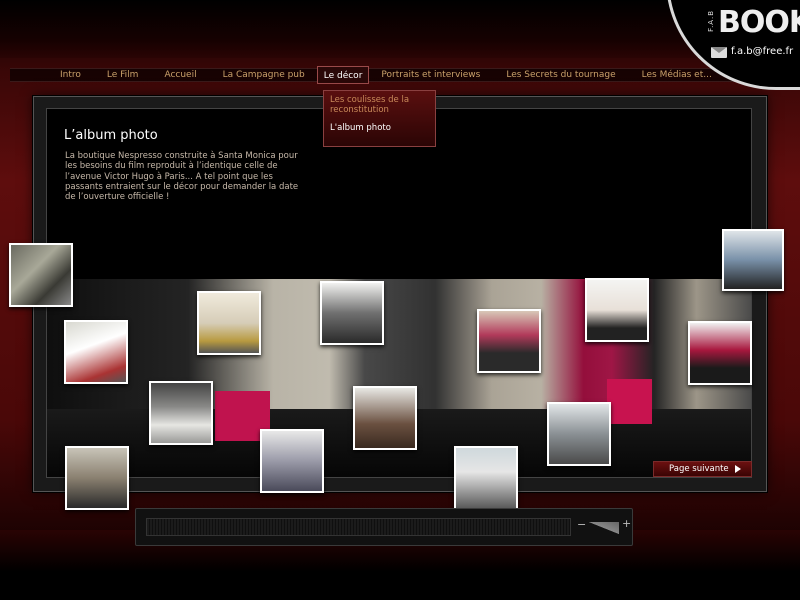  I want to click on page-title: L’album photo, so click(111, 135).